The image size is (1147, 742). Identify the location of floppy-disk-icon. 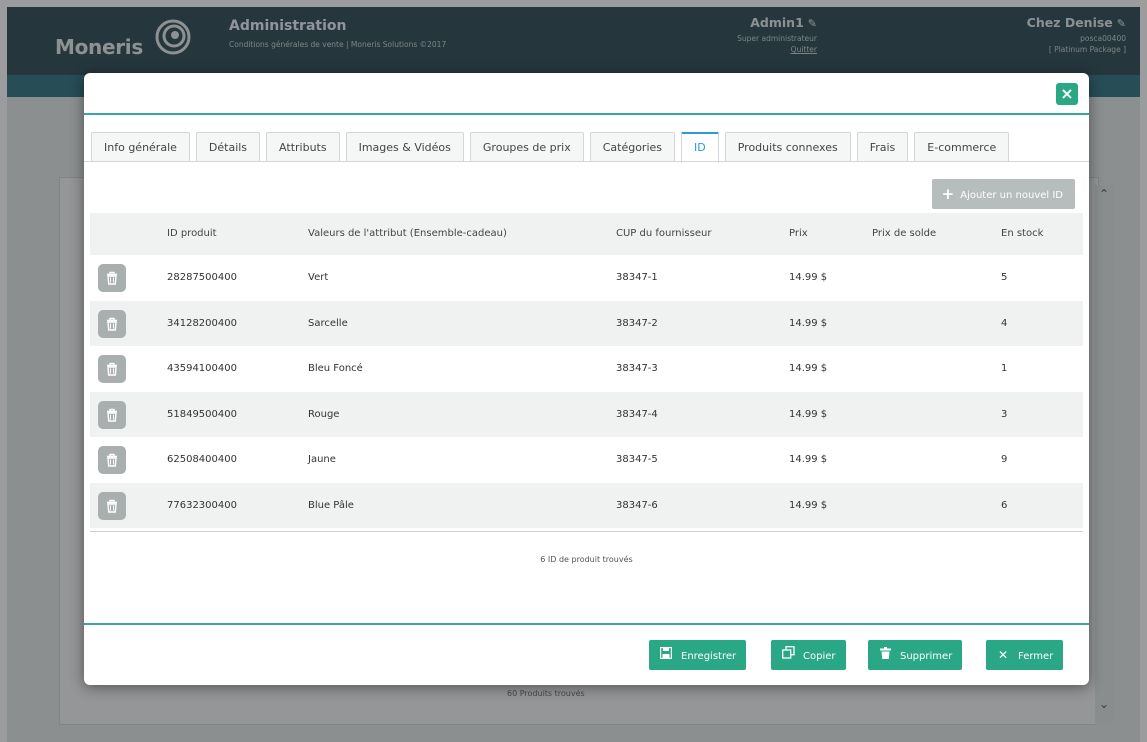
(666, 655).